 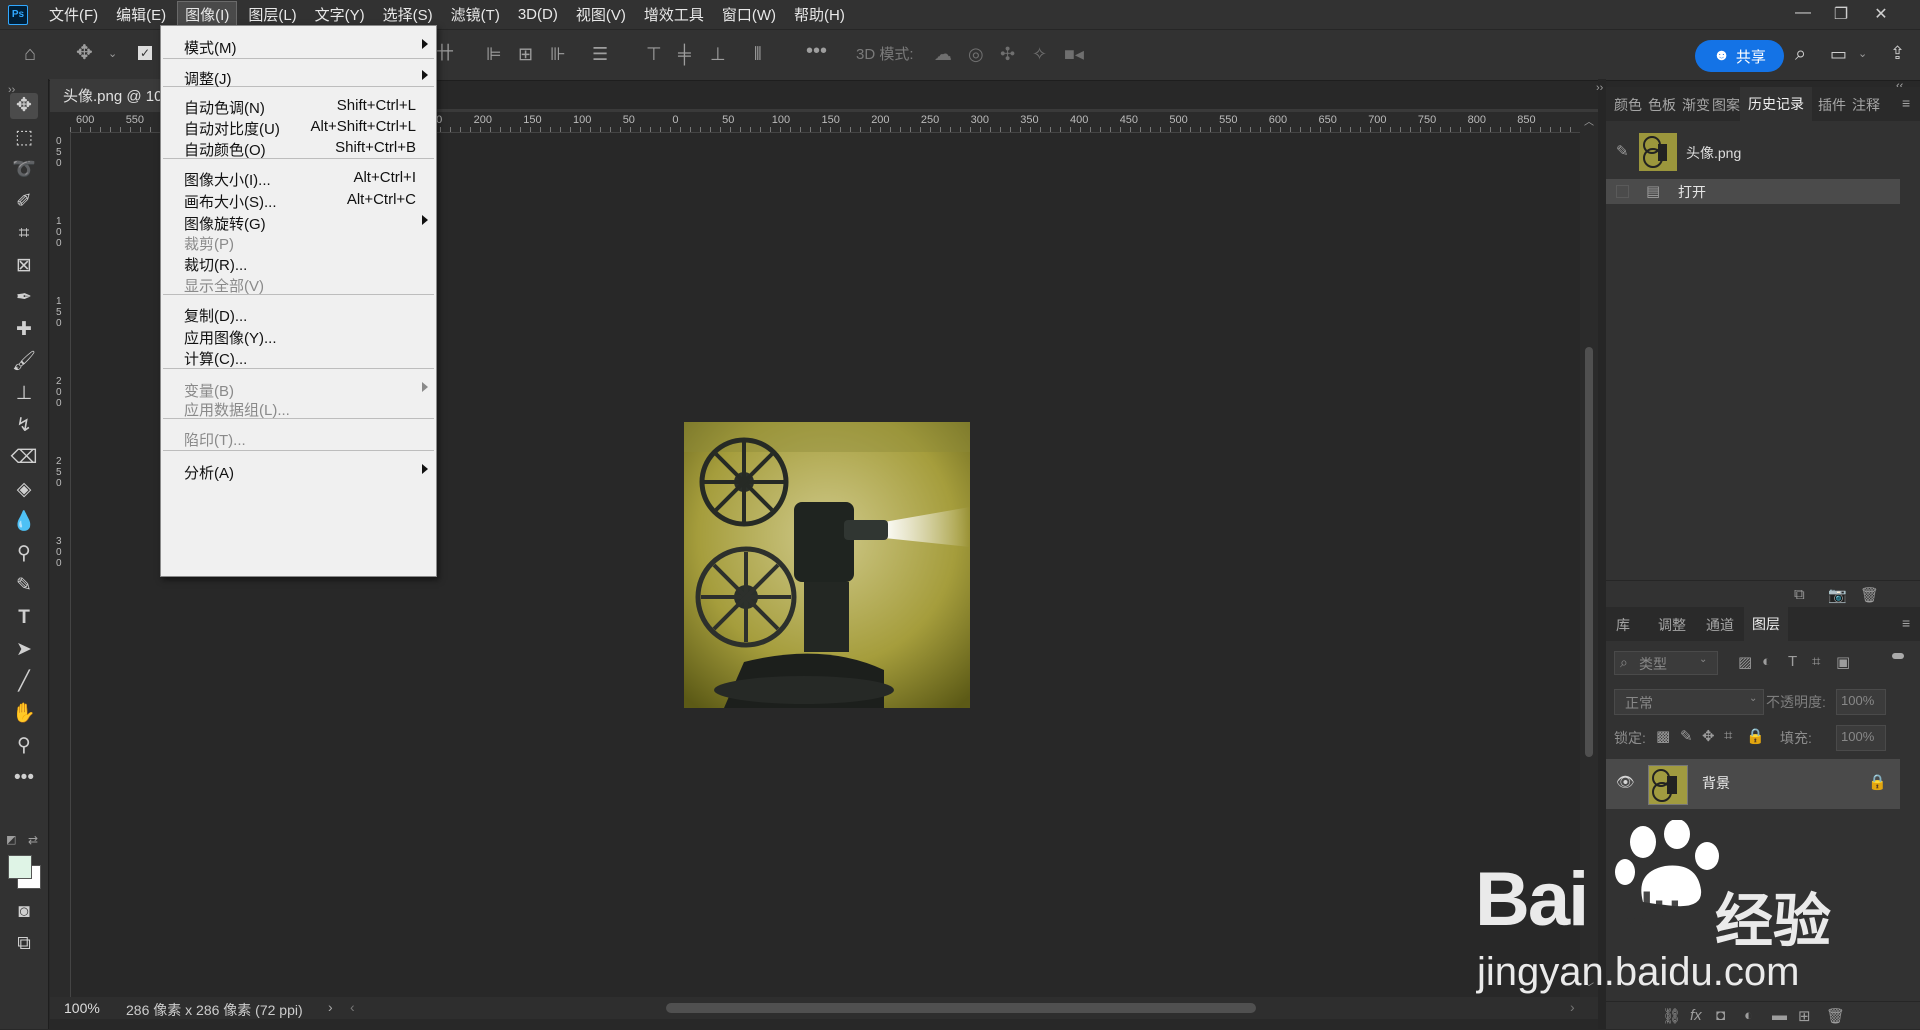 What do you see at coordinates (976, 54) in the screenshot?
I see `3d-roll-icon: ◎` at bounding box center [976, 54].